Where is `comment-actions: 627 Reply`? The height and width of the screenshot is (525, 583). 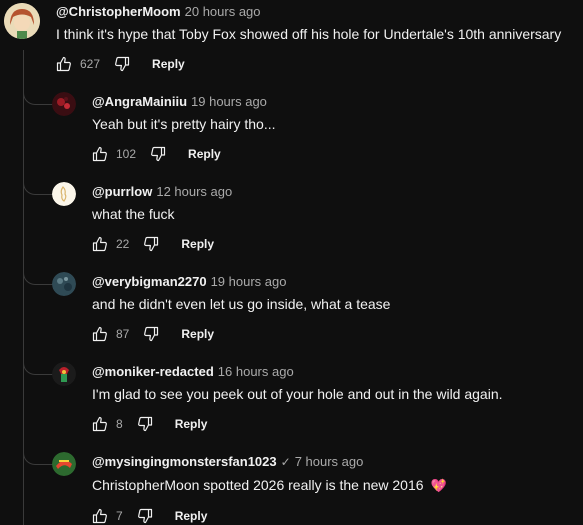
comment-actions: 627 Reply is located at coordinates (120, 64).